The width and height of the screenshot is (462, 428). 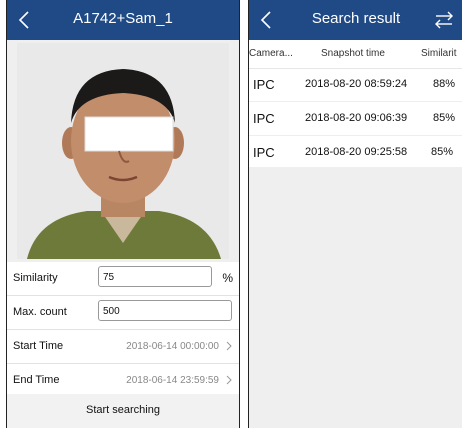 I want to click on column-snapshot-time: Snapshot time, so click(x=353, y=53).